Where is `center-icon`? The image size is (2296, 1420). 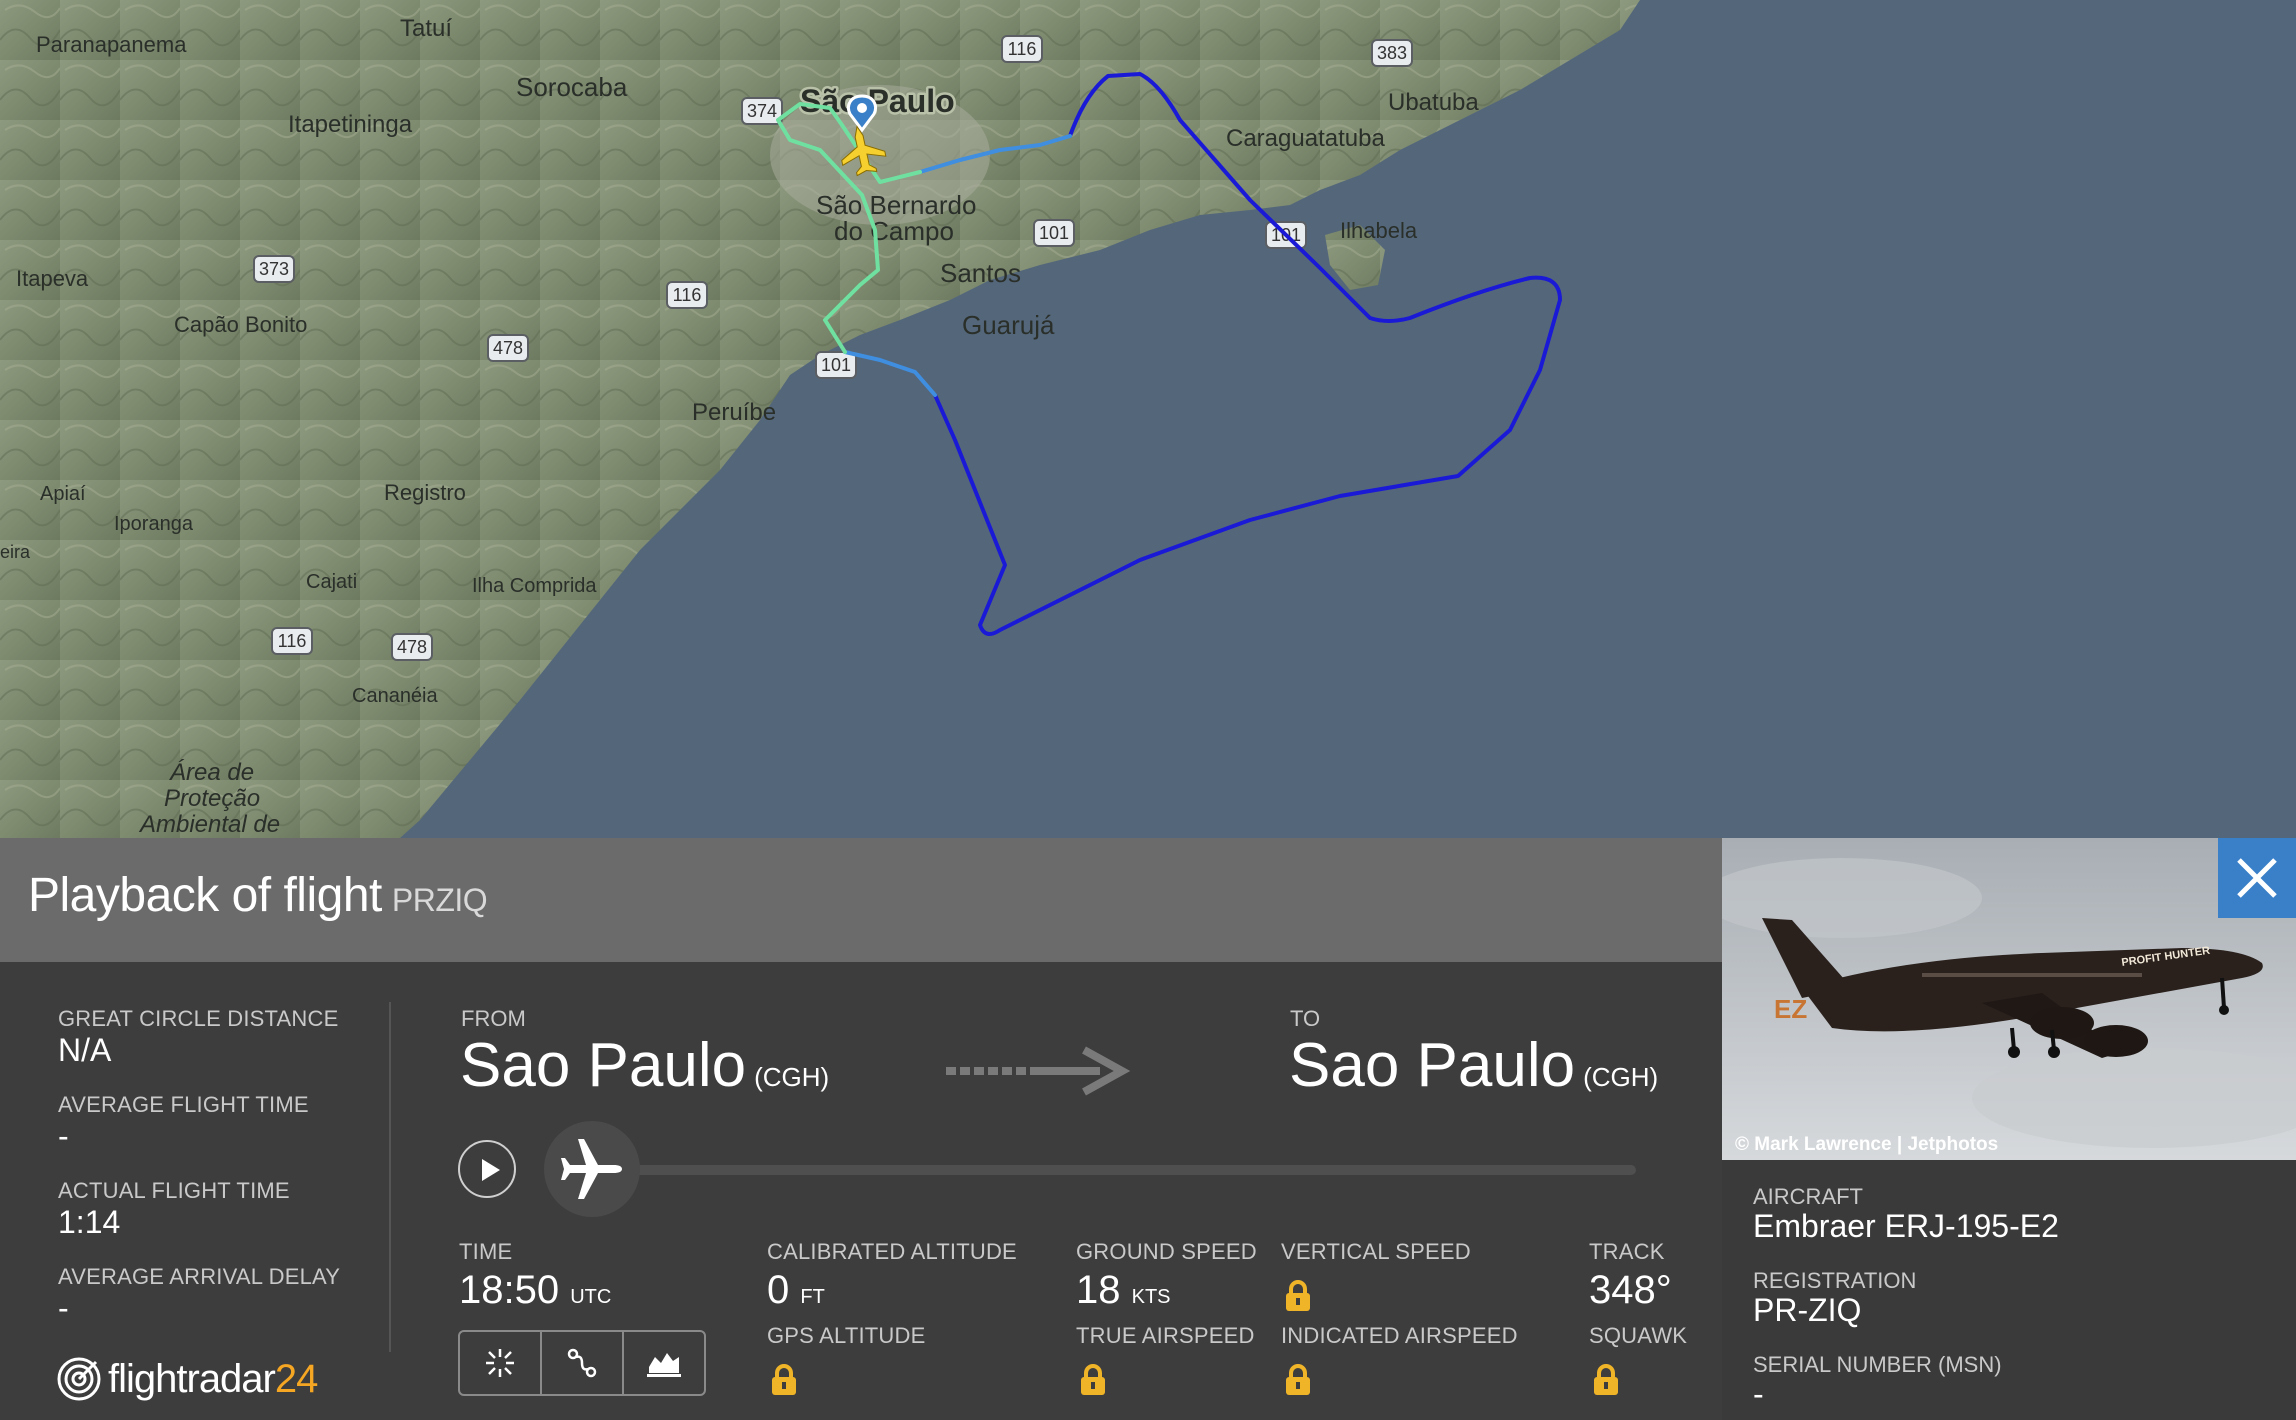
center-icon is located at coordinates (500, 1363).